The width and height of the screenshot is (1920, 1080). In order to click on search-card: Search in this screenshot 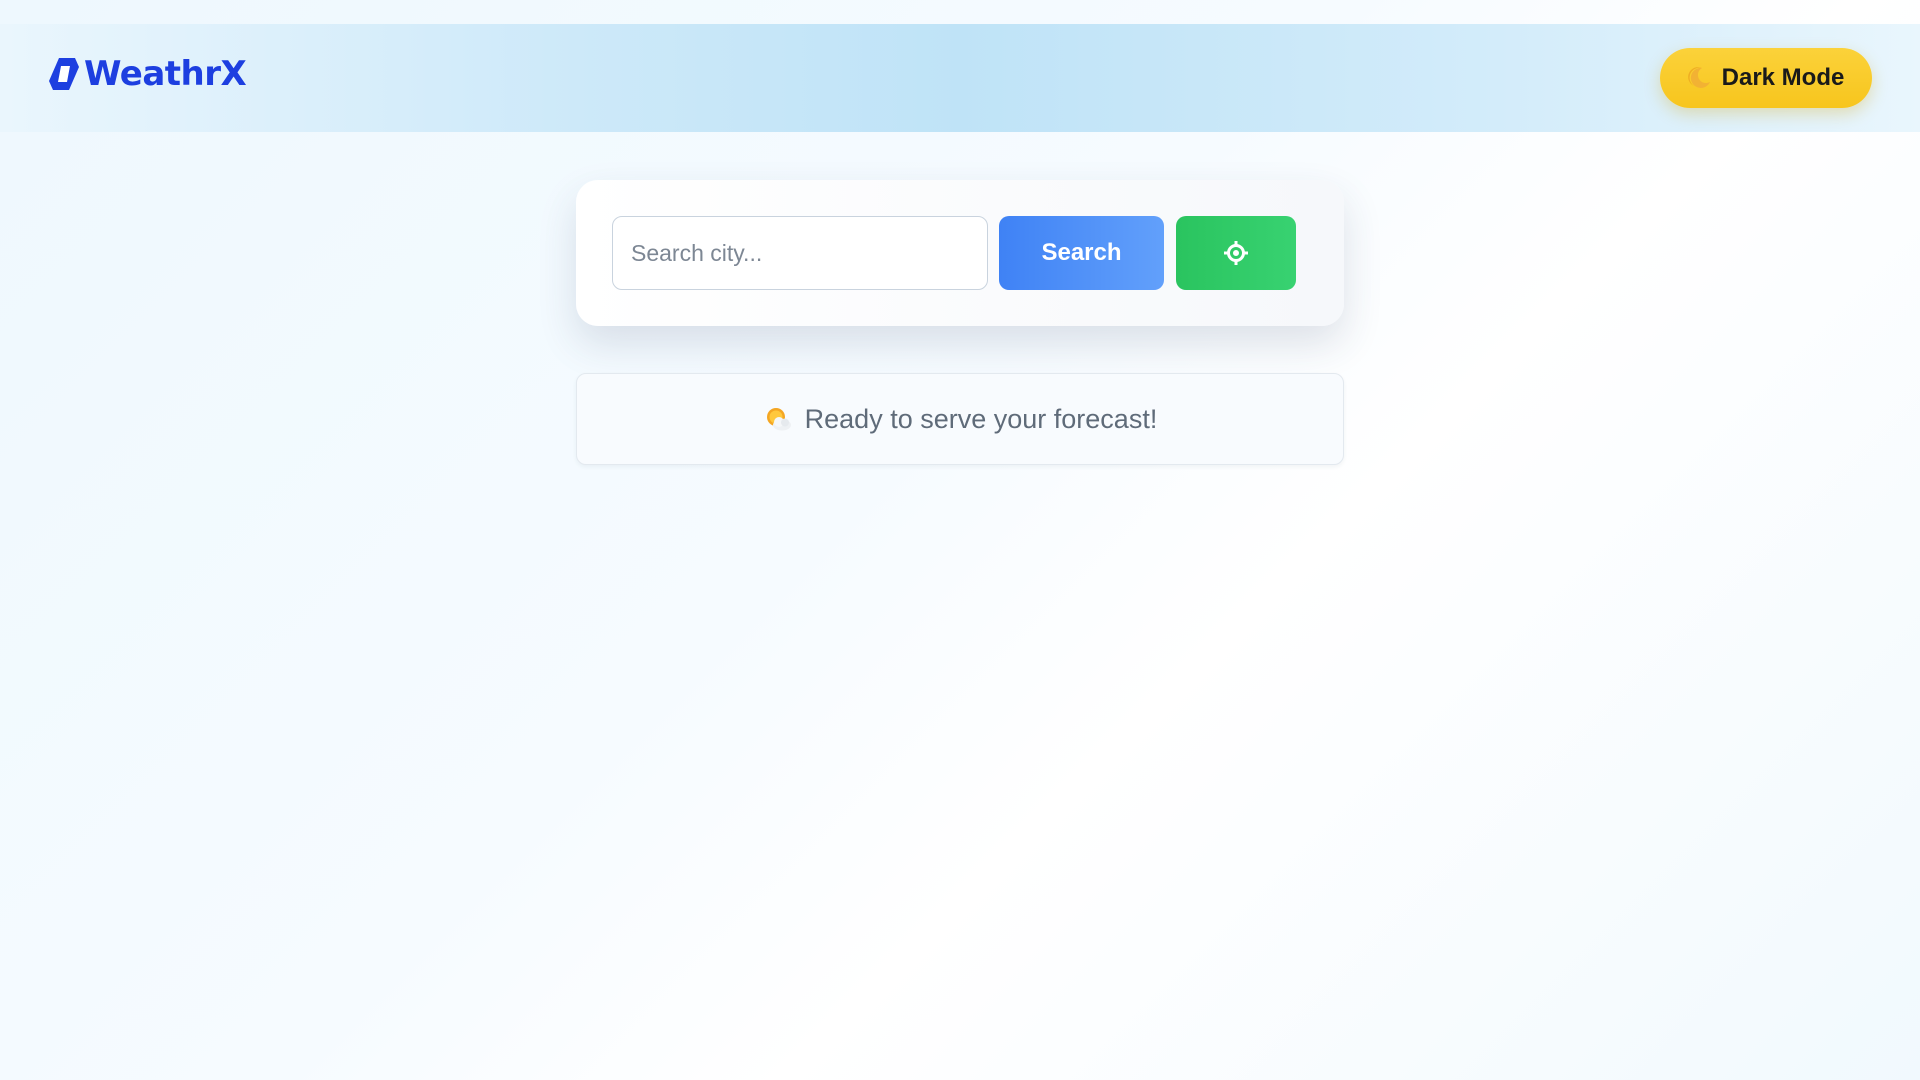, I will do `click(960, 253)`.